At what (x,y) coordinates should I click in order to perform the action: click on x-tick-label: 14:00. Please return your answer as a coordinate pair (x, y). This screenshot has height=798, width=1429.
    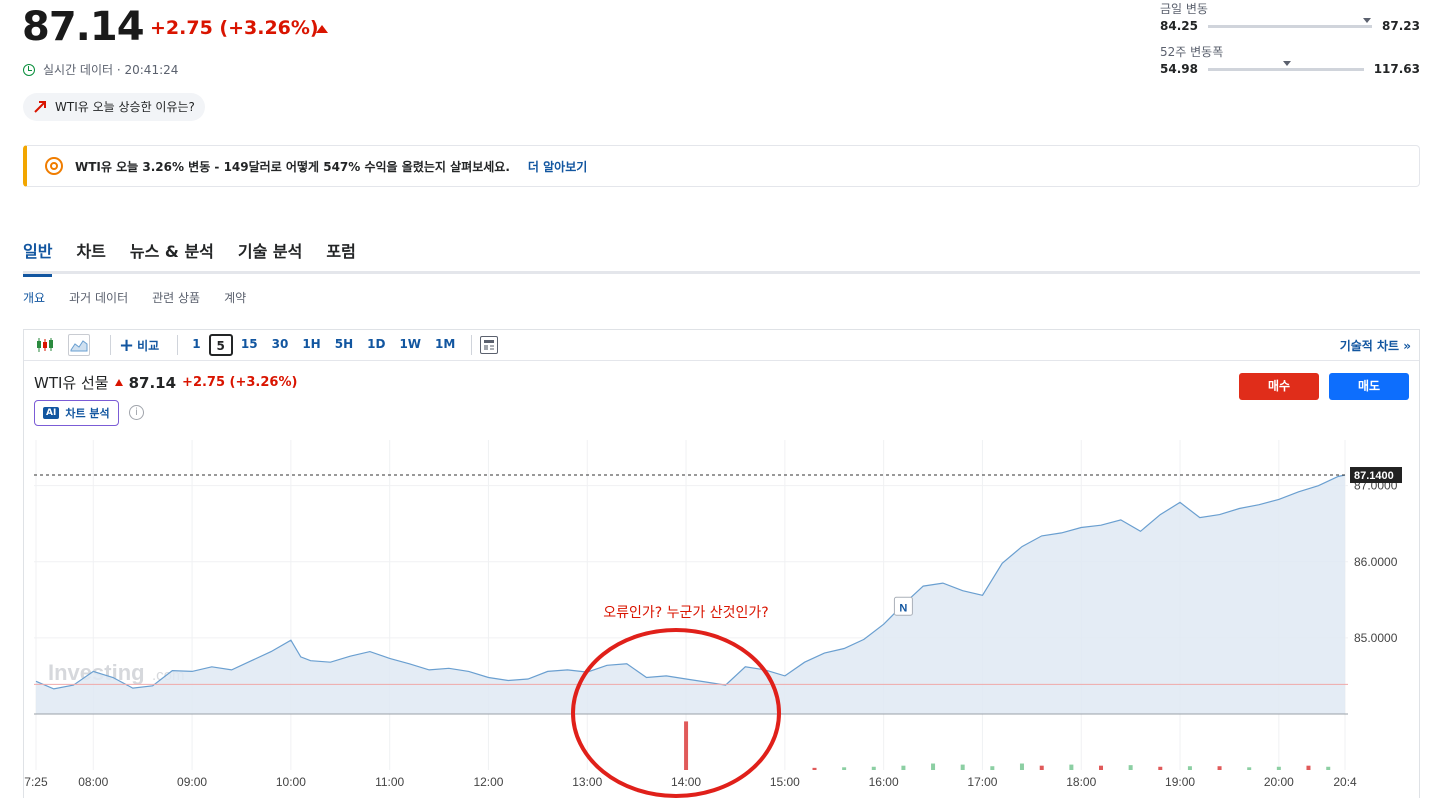
    Looking at the image, I should click on (686, 782).